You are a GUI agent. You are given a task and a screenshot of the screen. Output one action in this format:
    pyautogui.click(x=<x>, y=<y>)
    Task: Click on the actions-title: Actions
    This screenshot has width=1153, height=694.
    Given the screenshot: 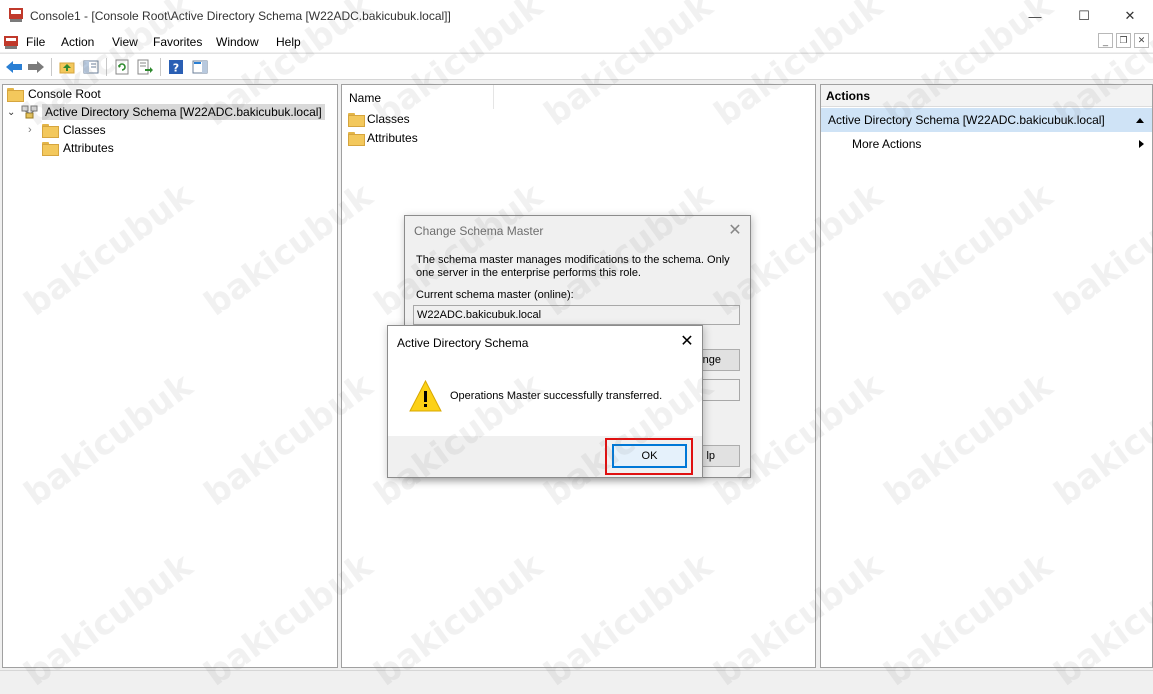 What is the action you would take?
    pyautogui.click(x=986, y=96)
    